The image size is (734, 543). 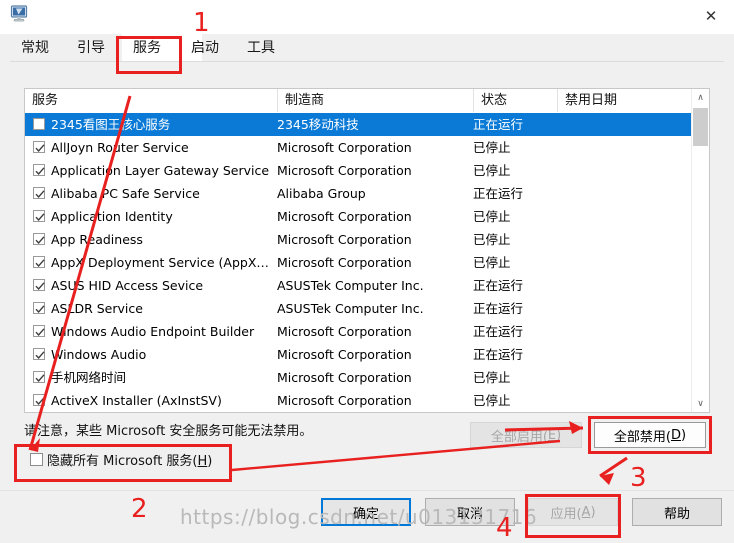 I want to click on cell-service-name: 2345看图王核心服务, so click(x=111, y=124).